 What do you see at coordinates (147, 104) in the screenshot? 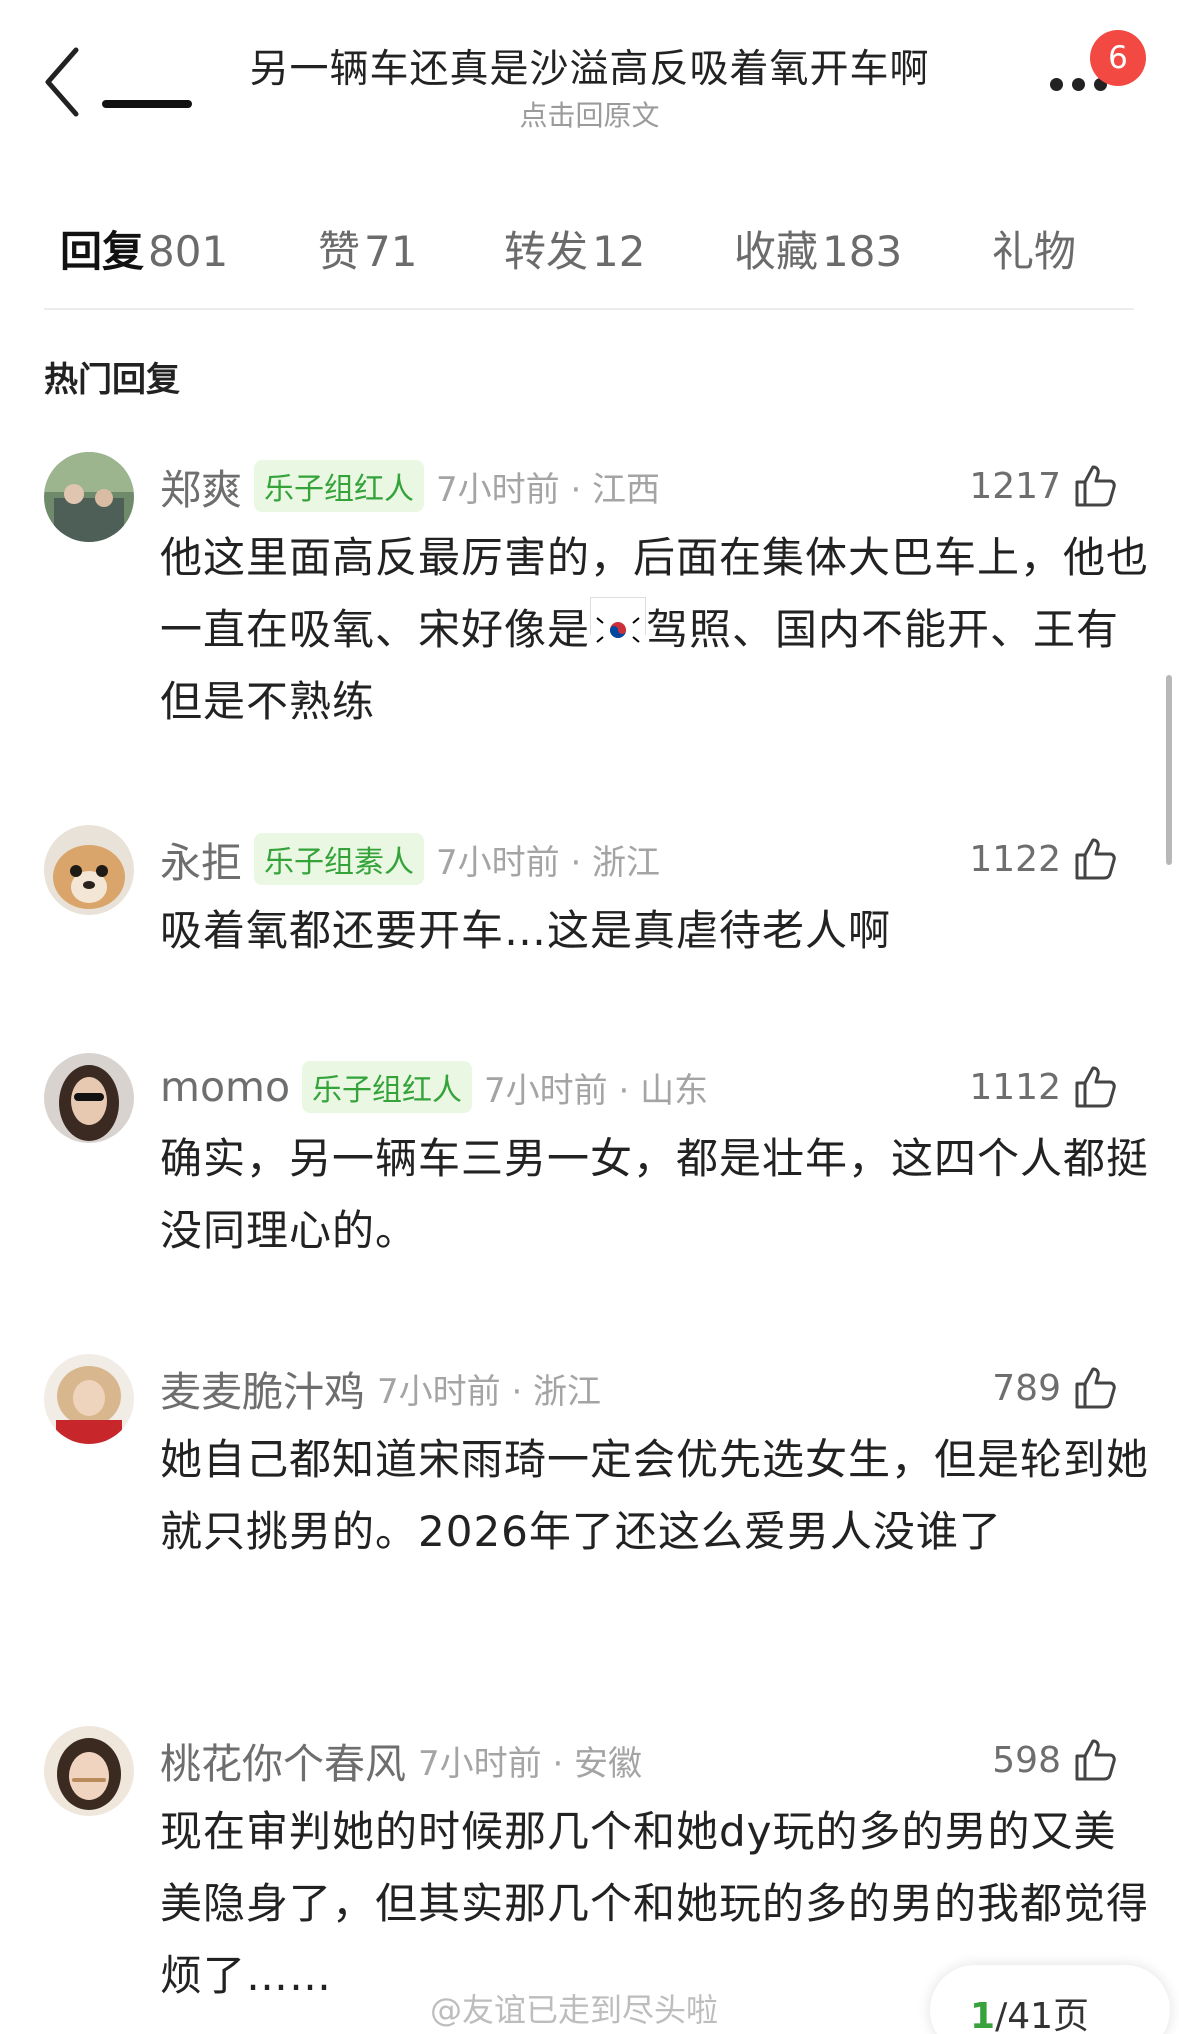
I see `active-tab-indicator` at bounding box center [147, 104].